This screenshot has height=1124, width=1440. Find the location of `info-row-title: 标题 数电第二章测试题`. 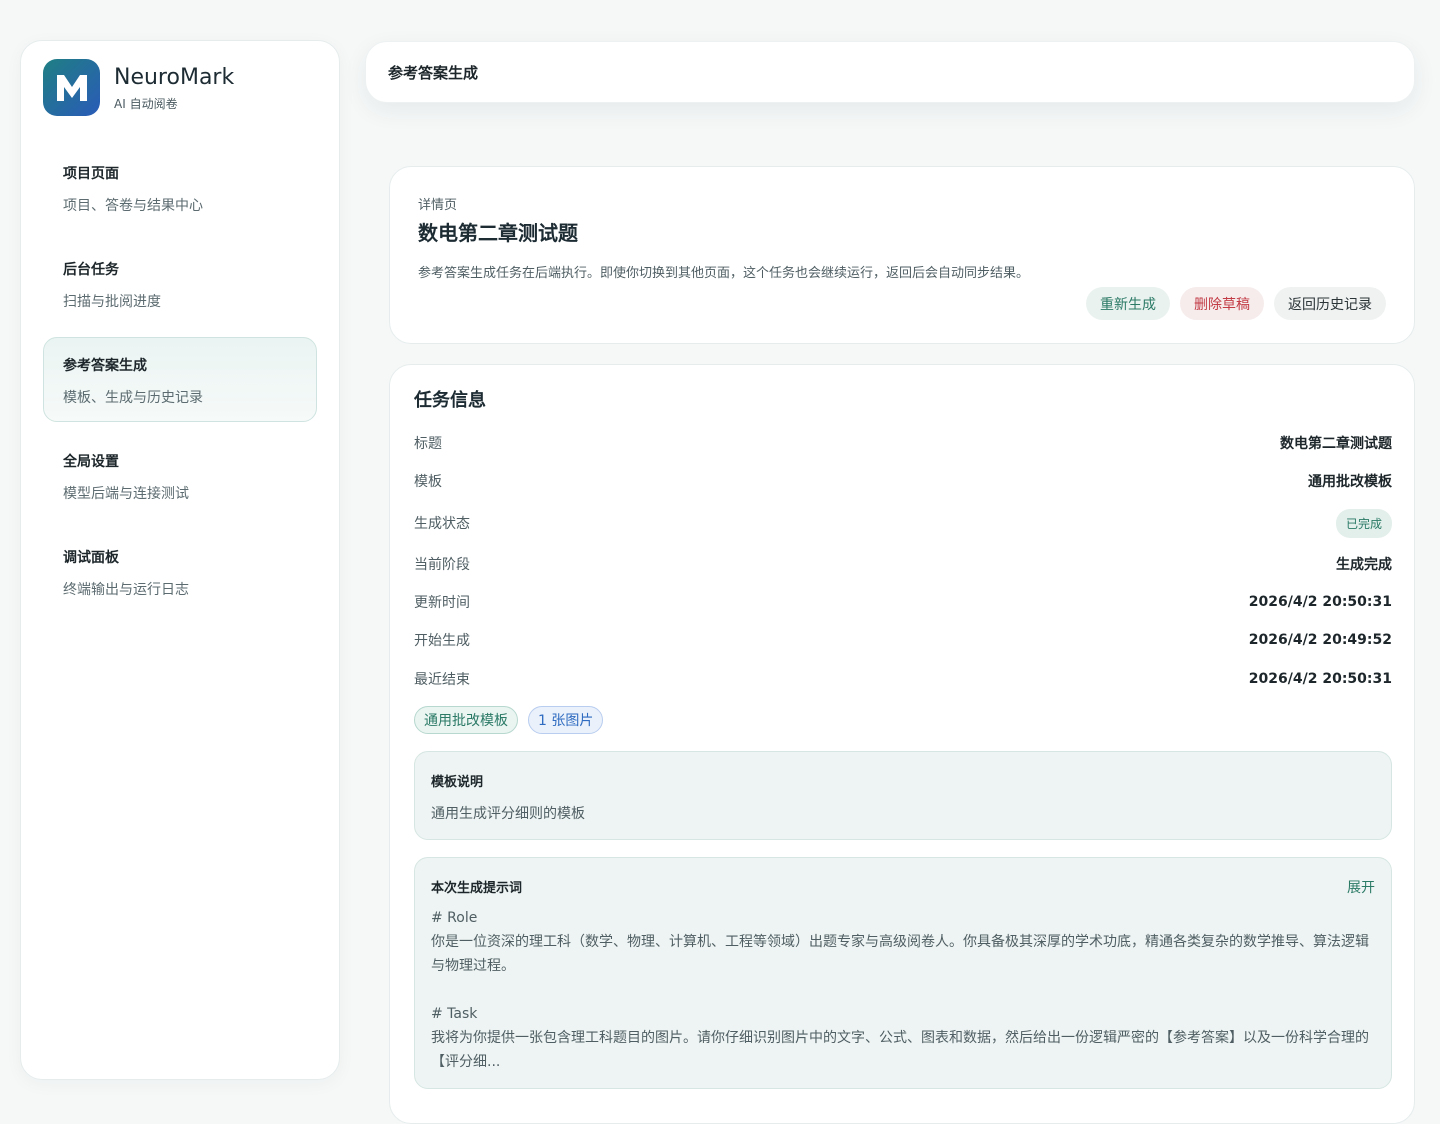

info-row-title: 标题 数电第二章测试题 is located at coordinates (903, 443).